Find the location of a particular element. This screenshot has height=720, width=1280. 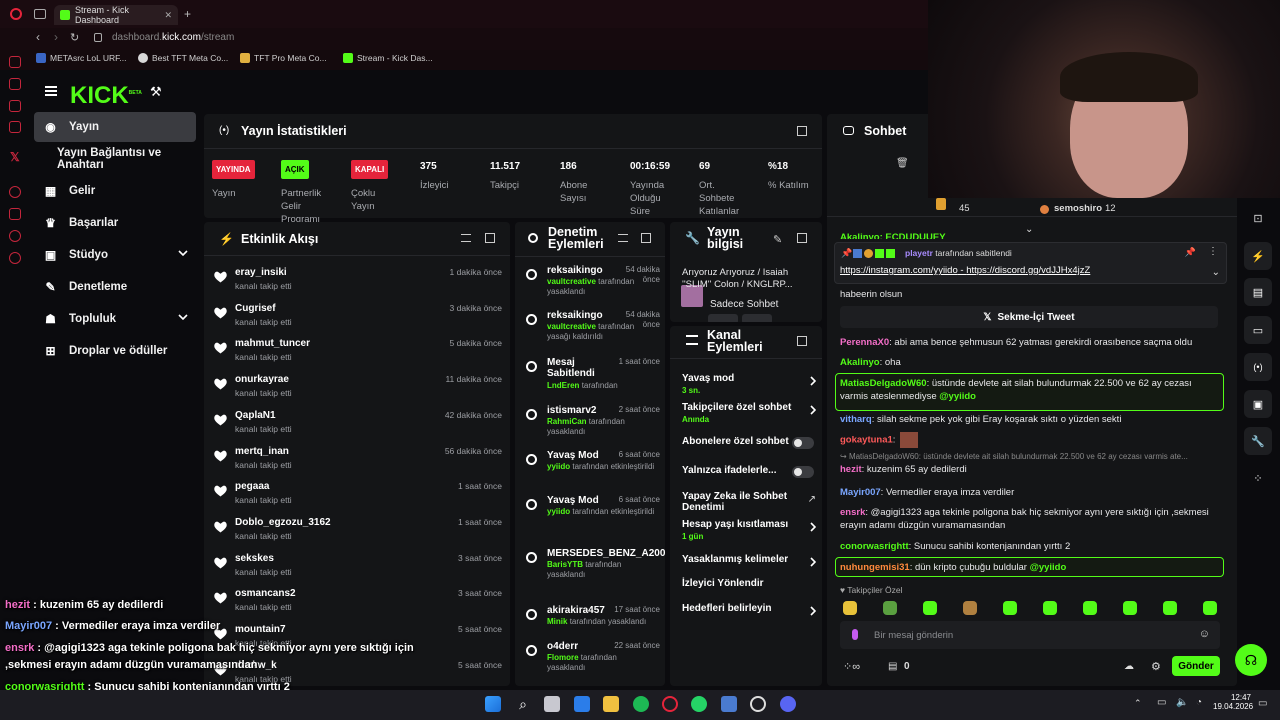

nav-item-stream: ◉ Yayın is located at coordinates (115, 127).